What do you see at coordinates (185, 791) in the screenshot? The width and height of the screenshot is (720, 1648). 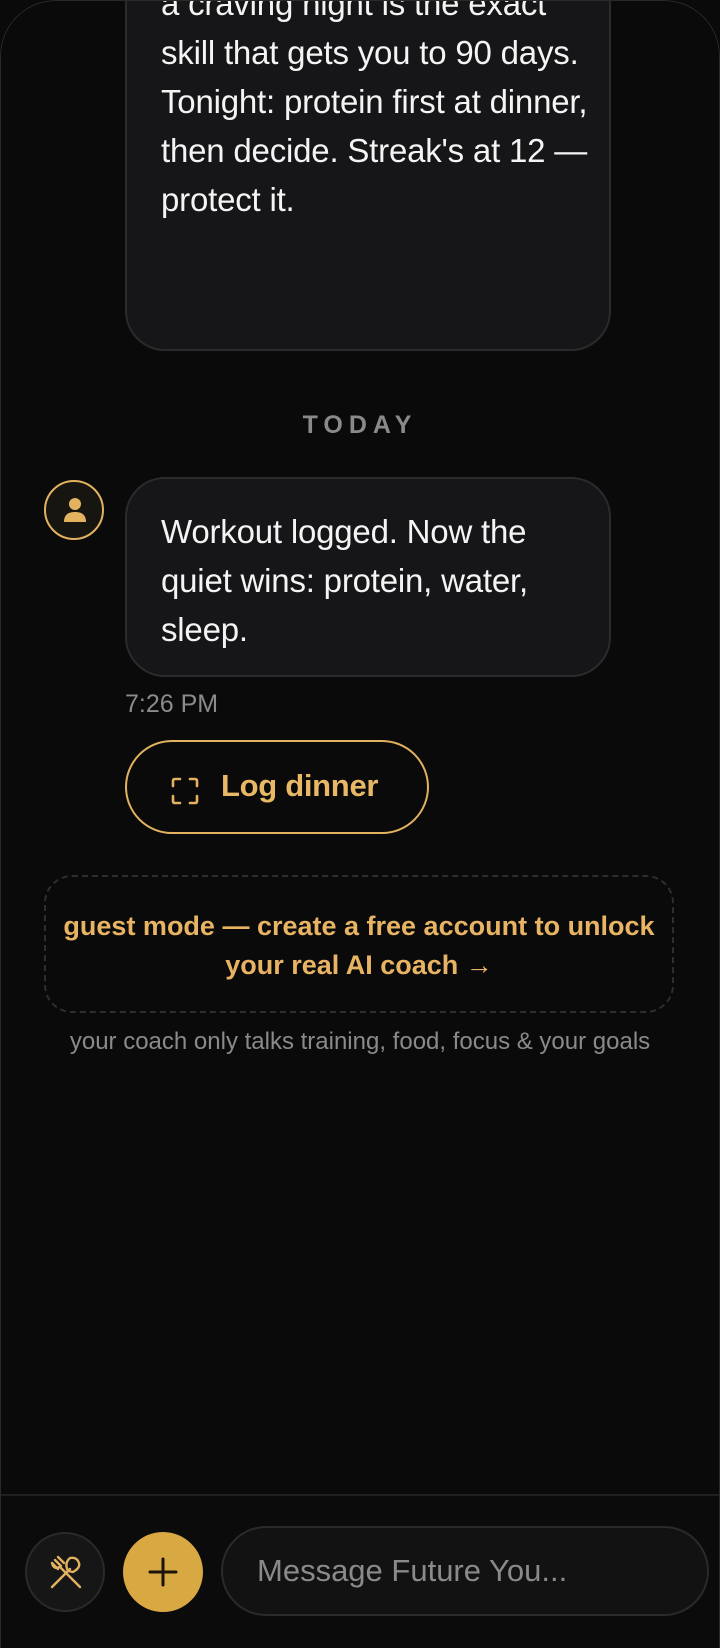 I see `scan-frame-icon` at bounding box center [185, 791].